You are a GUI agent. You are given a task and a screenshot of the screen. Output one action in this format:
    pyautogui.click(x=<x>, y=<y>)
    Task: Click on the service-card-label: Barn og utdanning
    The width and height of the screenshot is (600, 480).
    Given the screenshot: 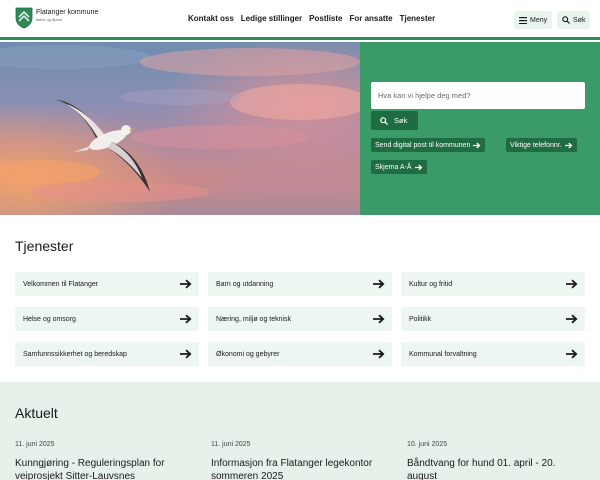 What is the action you would take?
    pyautogui.click(x=245, y=284)
    